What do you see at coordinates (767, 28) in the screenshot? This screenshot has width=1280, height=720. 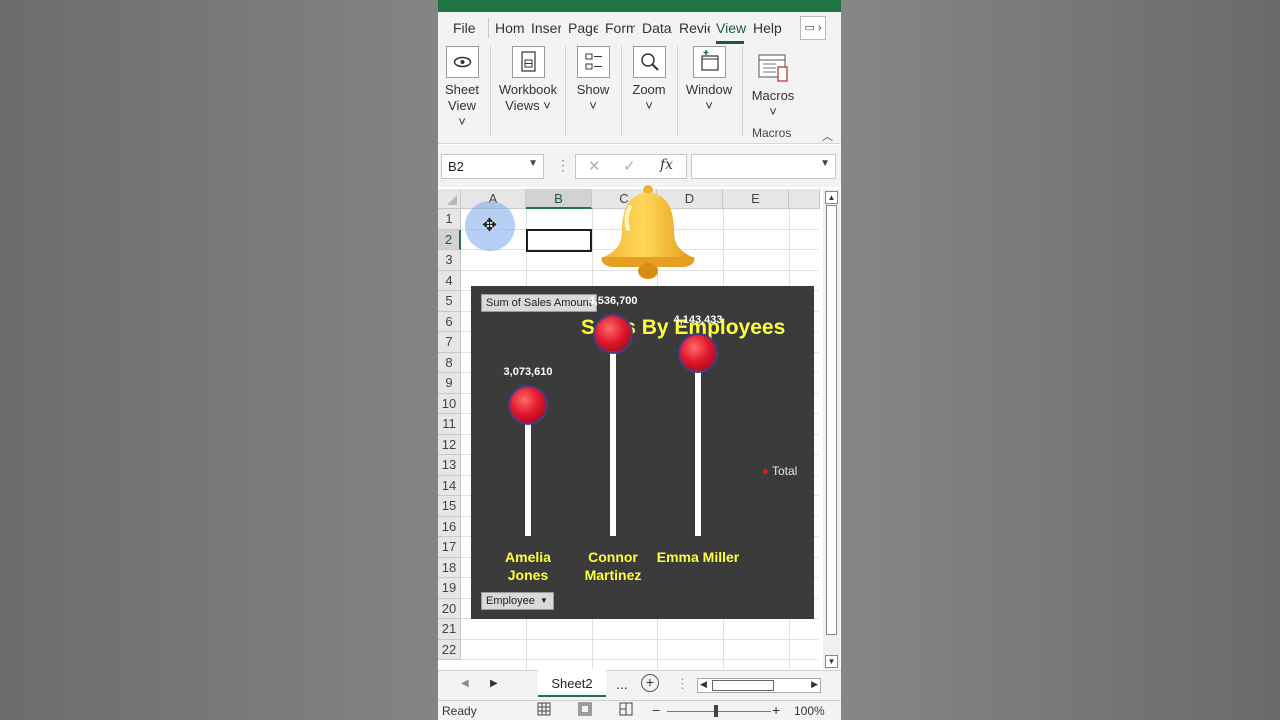 I see `tab-help: Help` at bounding box center [767, 28].